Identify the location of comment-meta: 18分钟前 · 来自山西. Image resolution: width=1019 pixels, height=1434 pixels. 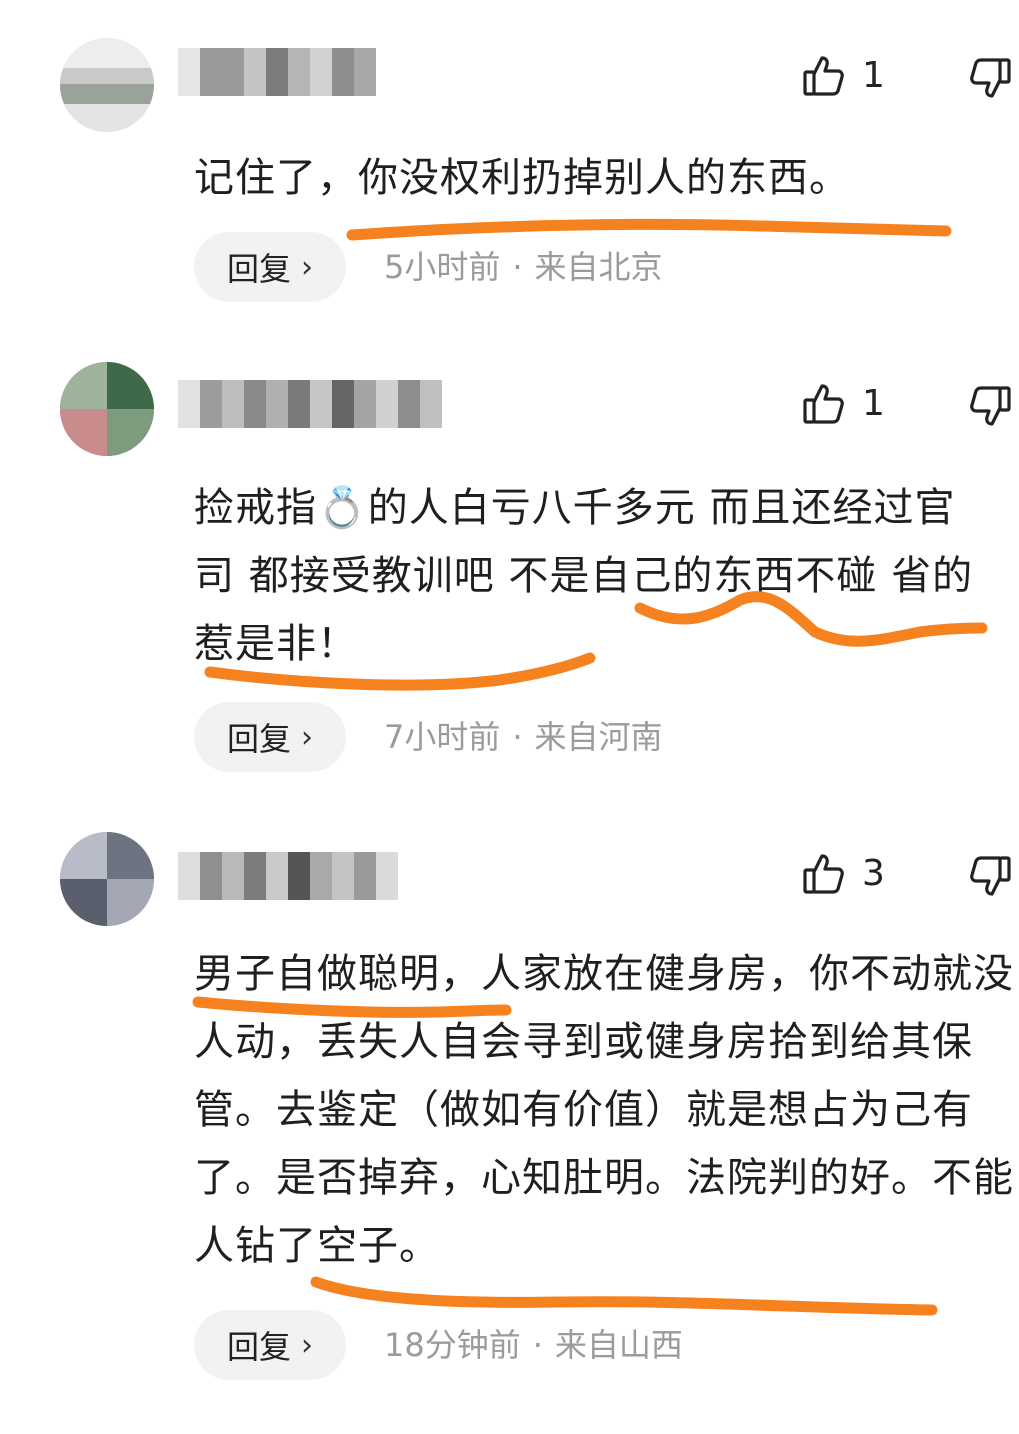
(533, 1345).